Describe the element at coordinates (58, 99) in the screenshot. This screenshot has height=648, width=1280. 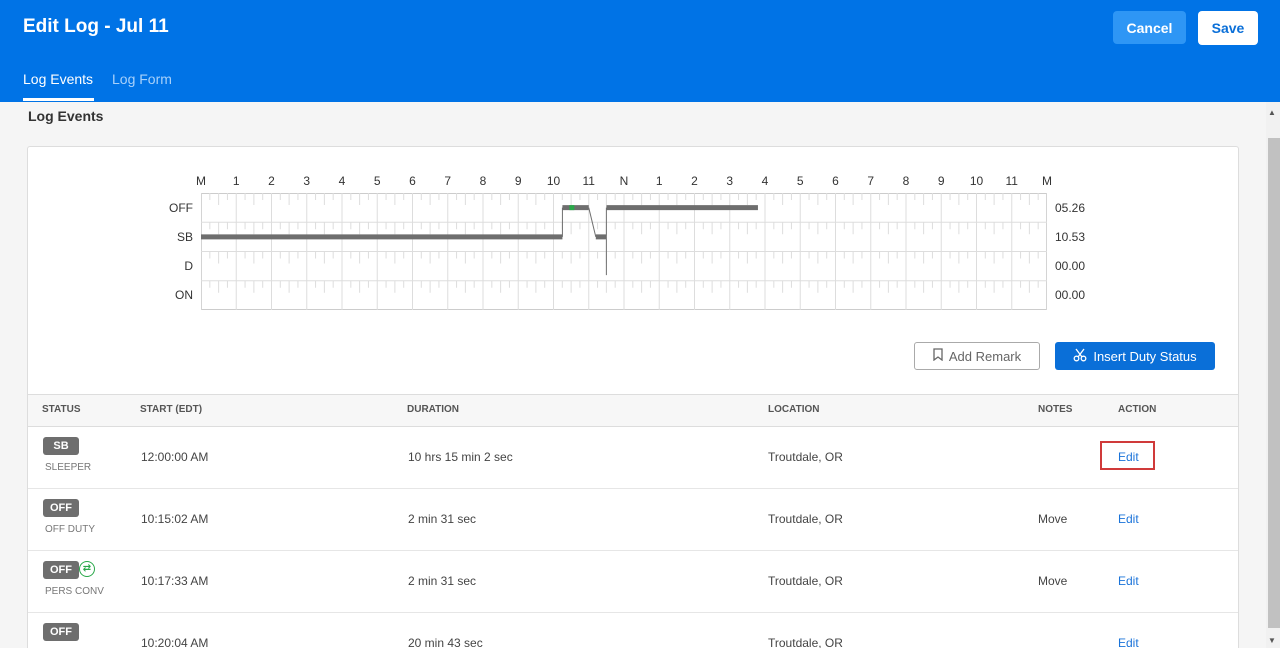
I see `active-tab-indicator` at that location.